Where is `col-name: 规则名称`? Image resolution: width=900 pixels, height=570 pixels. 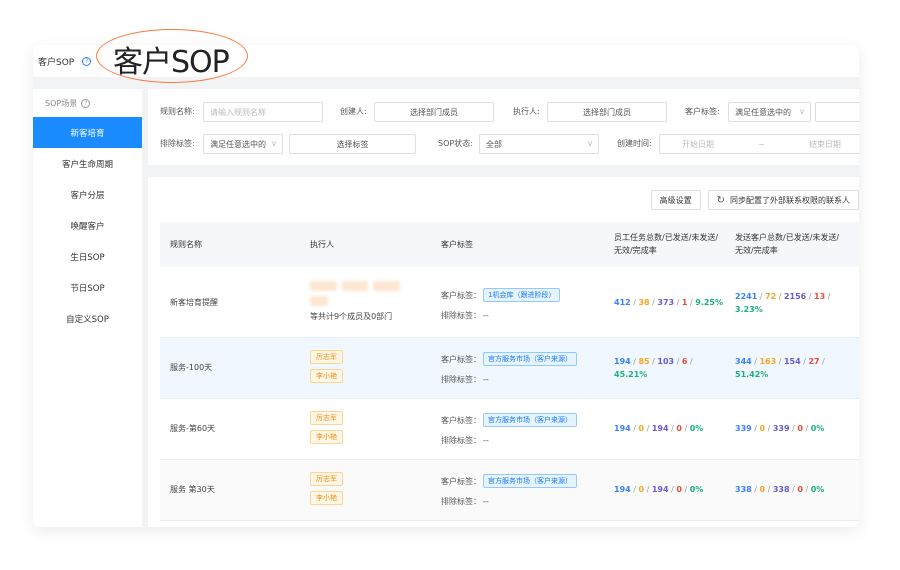 col-name: 规则名称 is located at coordinates (186, 244).